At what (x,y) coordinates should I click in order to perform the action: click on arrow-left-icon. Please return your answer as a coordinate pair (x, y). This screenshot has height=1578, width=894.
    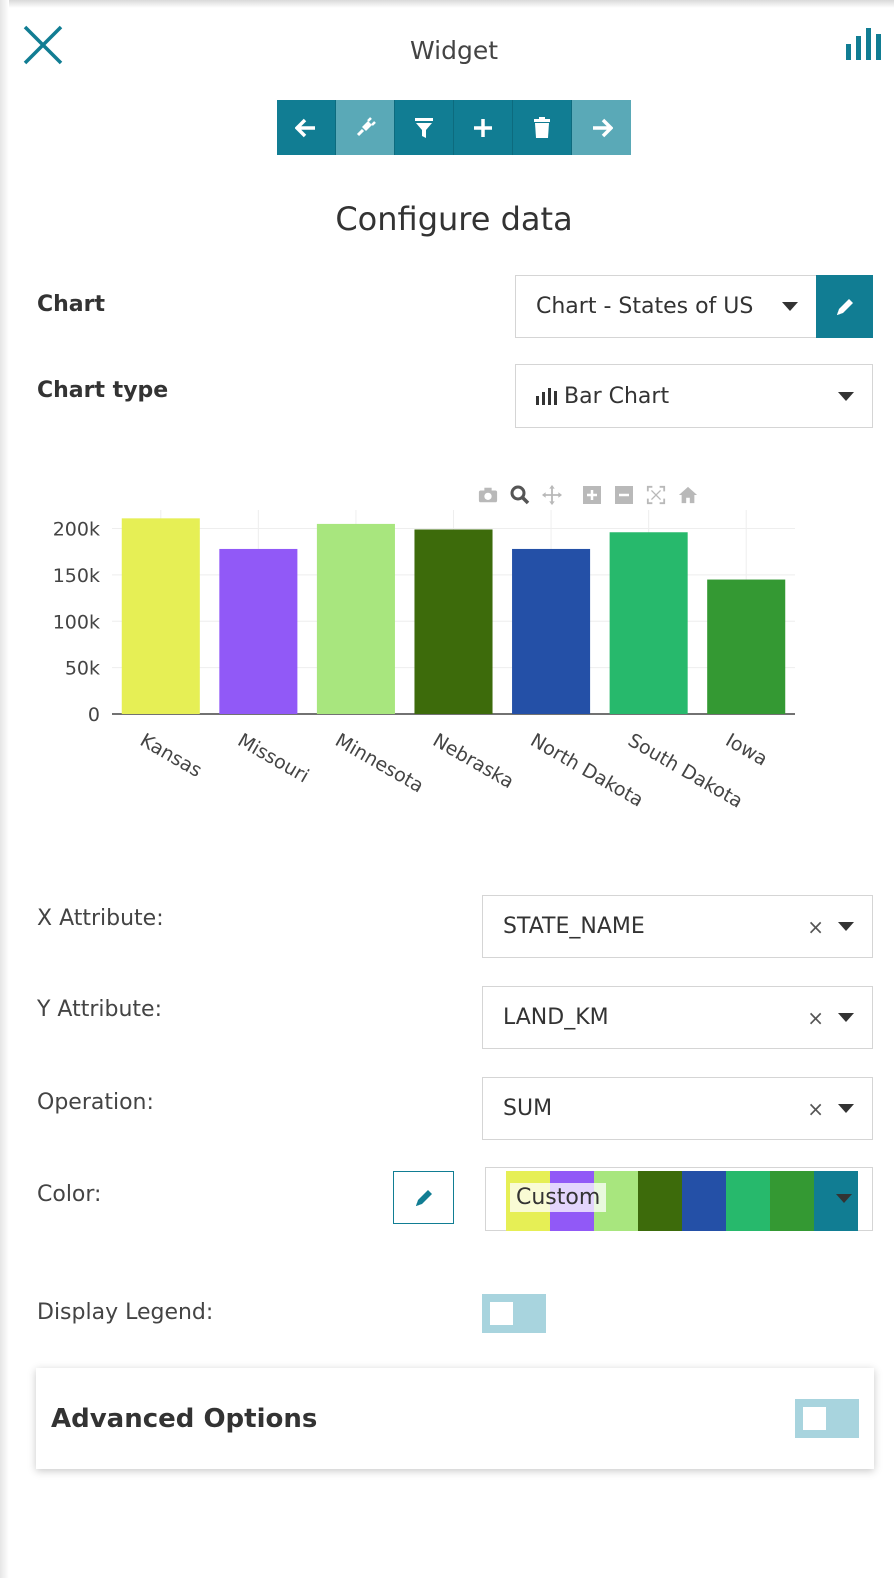
    Looking at the image, I should click on (305, 127).